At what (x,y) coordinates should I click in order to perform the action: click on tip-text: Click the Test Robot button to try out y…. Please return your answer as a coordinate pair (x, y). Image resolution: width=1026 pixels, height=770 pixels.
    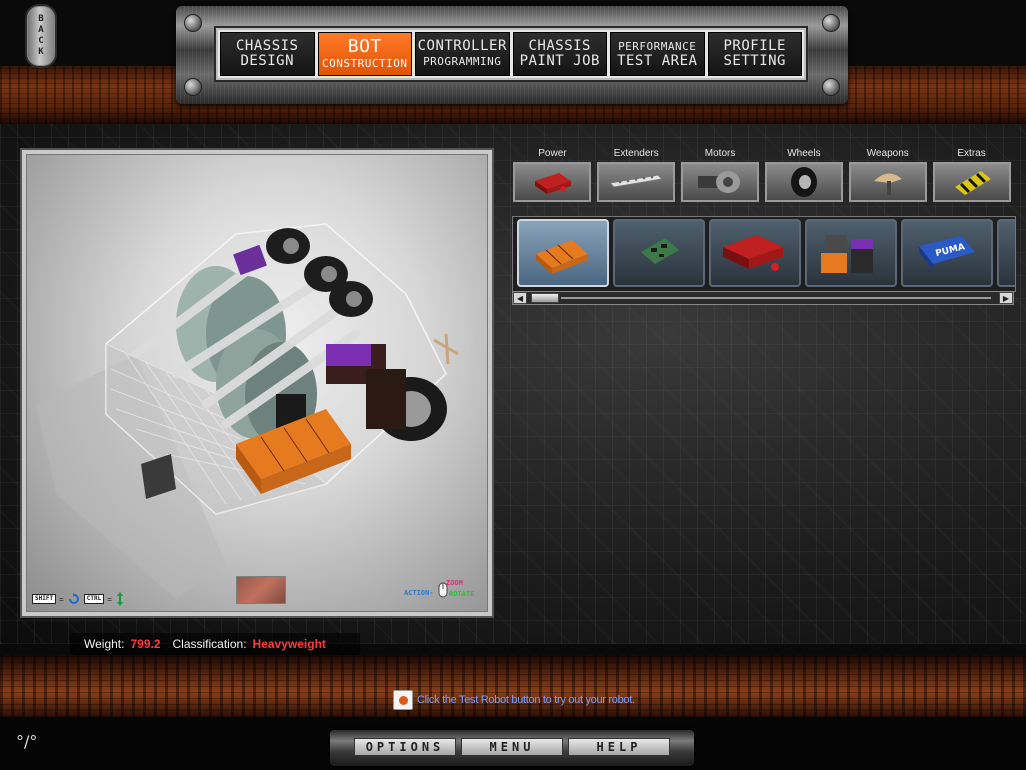
    Looking at the image, I should click on (526, 700).